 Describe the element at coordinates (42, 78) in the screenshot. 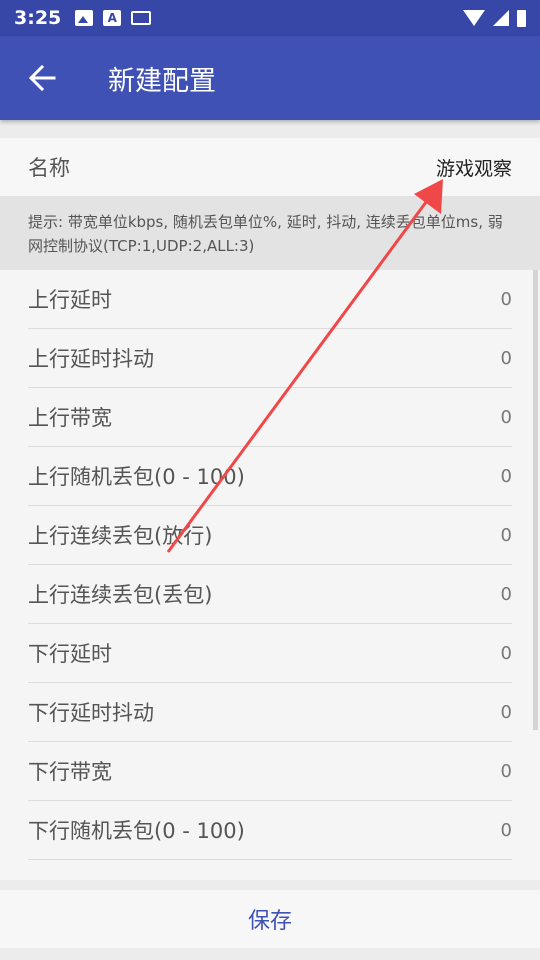

I see `back-arrow-icon` at that location.